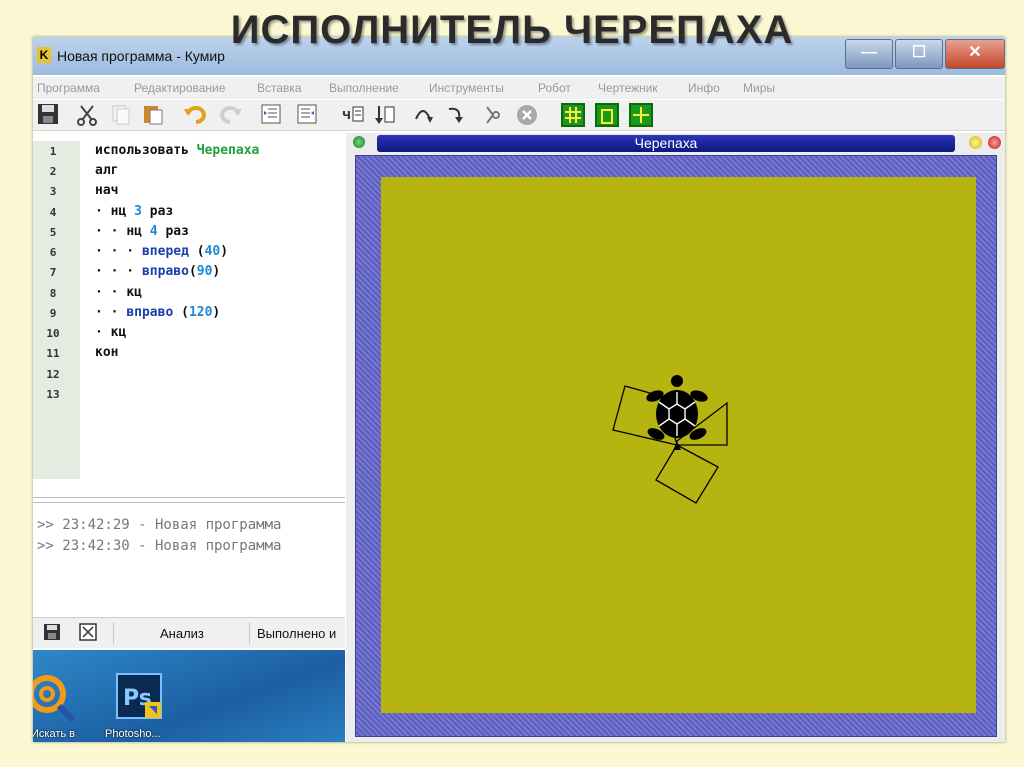  Describe the element at coordinates (153, 231) in the screenshot. I see `code-number: 4` at that location.